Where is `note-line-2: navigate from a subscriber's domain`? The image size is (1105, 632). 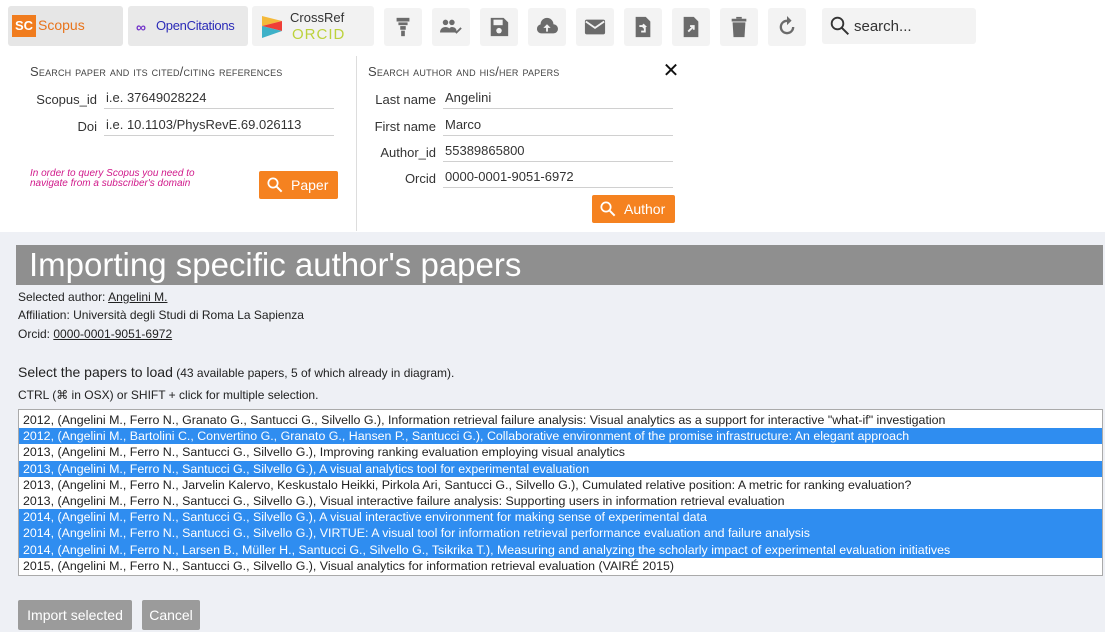
note-line-2: navigate from a subscriber's domain is located at coordinates (110, 183).